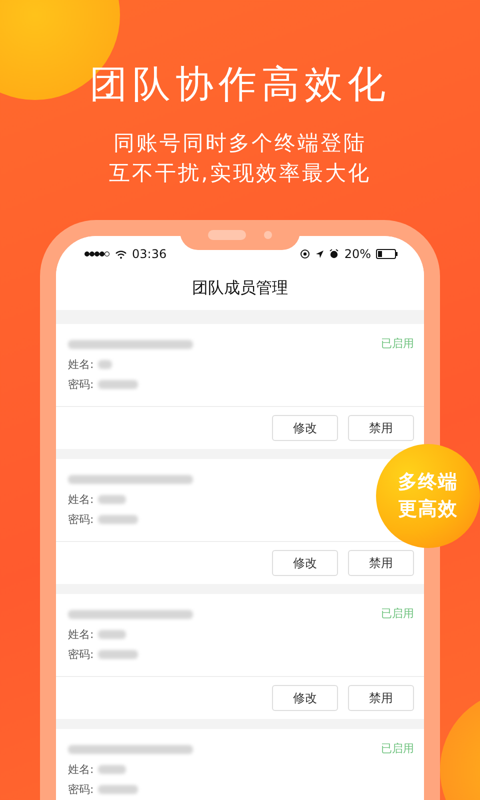  I want to click on subtitle: 同账号同时多个终端登陆, so click(240, 143).